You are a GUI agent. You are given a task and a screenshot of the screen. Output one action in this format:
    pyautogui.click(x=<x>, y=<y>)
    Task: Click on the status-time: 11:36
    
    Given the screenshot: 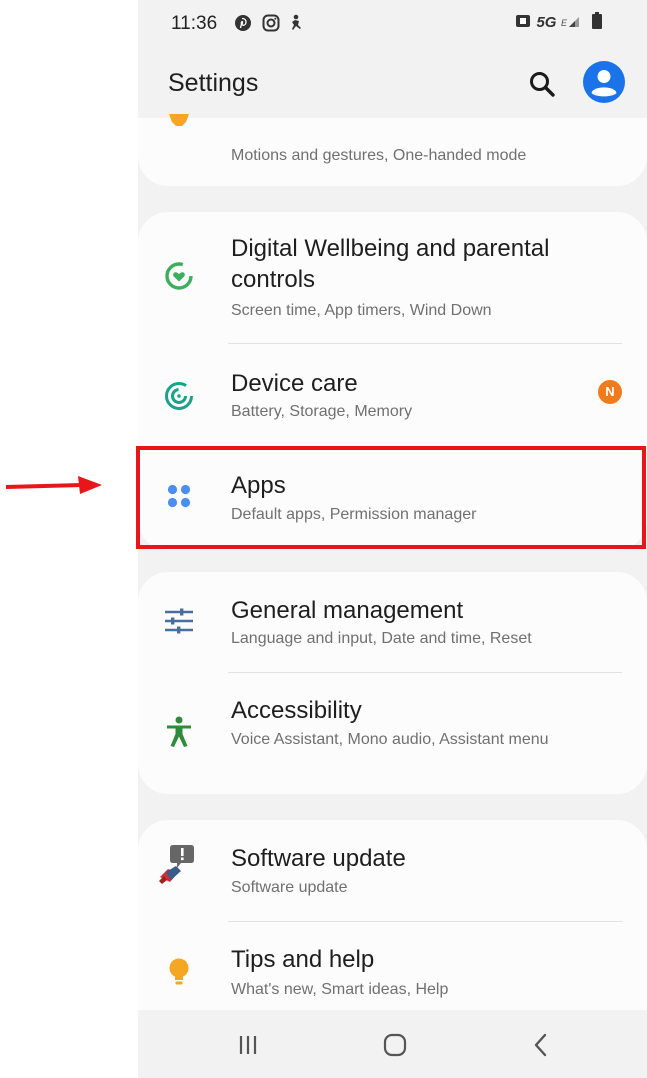 What is the action you would take?
    pyautogui.click(x=194, y=23)
    